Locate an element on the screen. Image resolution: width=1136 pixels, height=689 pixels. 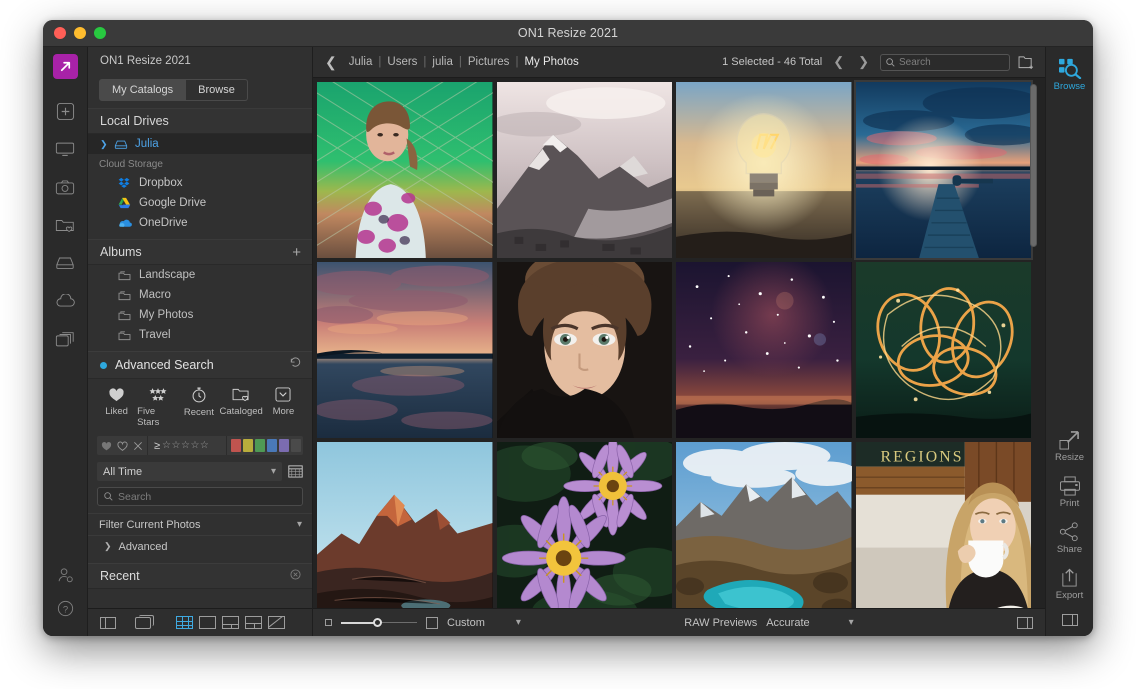
color-swatch-blue is located at coordinates (272, 445).